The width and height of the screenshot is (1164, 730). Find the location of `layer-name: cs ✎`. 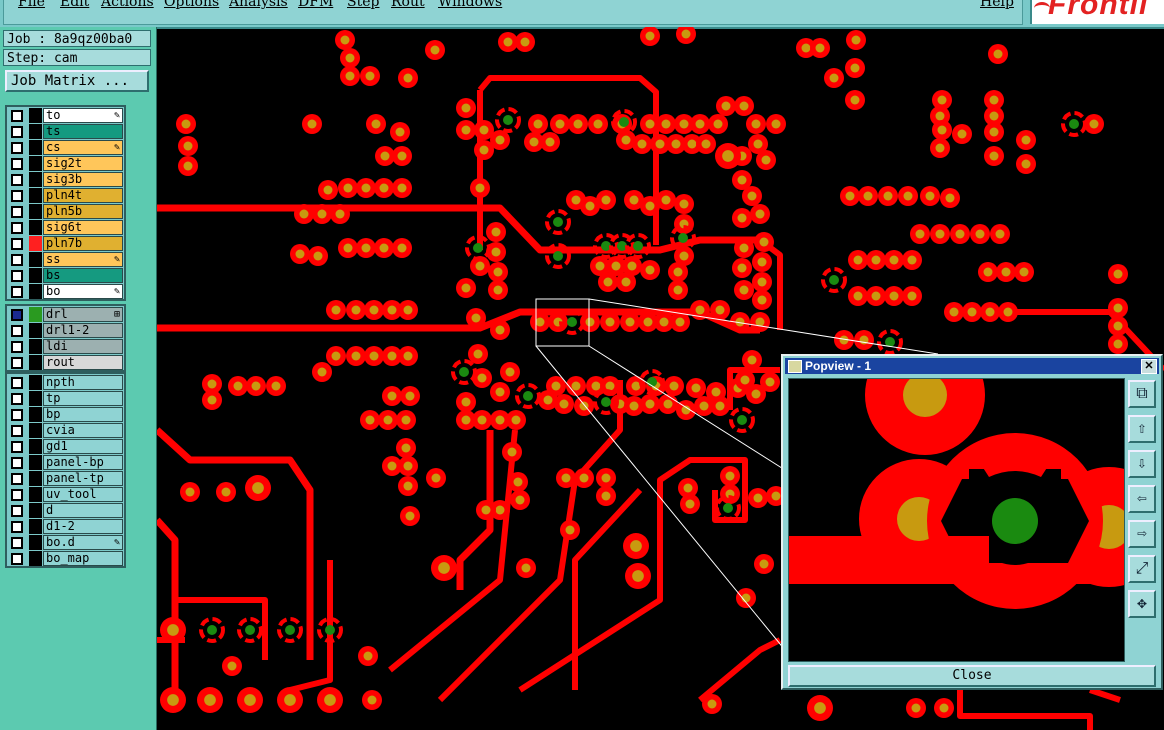

layer-name: cs ✎ is located at coordinates (83, 147).